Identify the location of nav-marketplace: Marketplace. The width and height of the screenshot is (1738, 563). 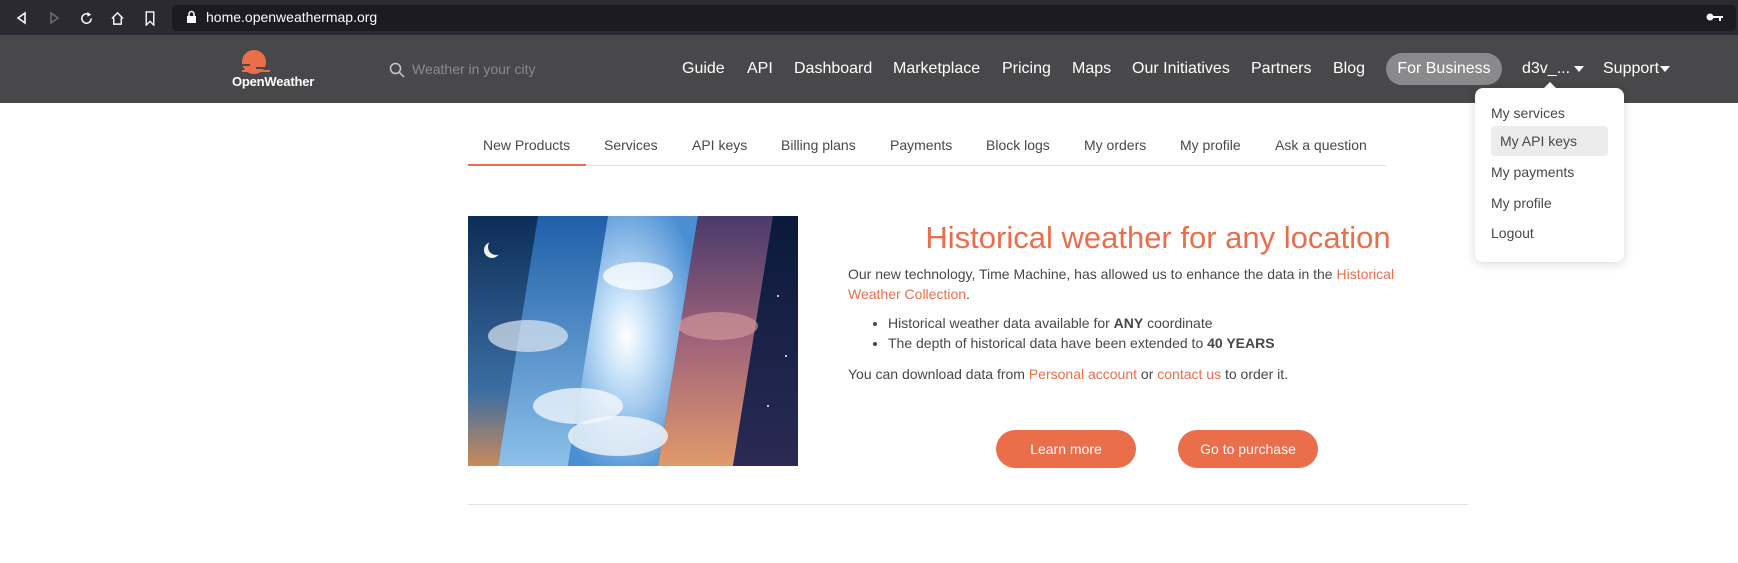
(936, 69).